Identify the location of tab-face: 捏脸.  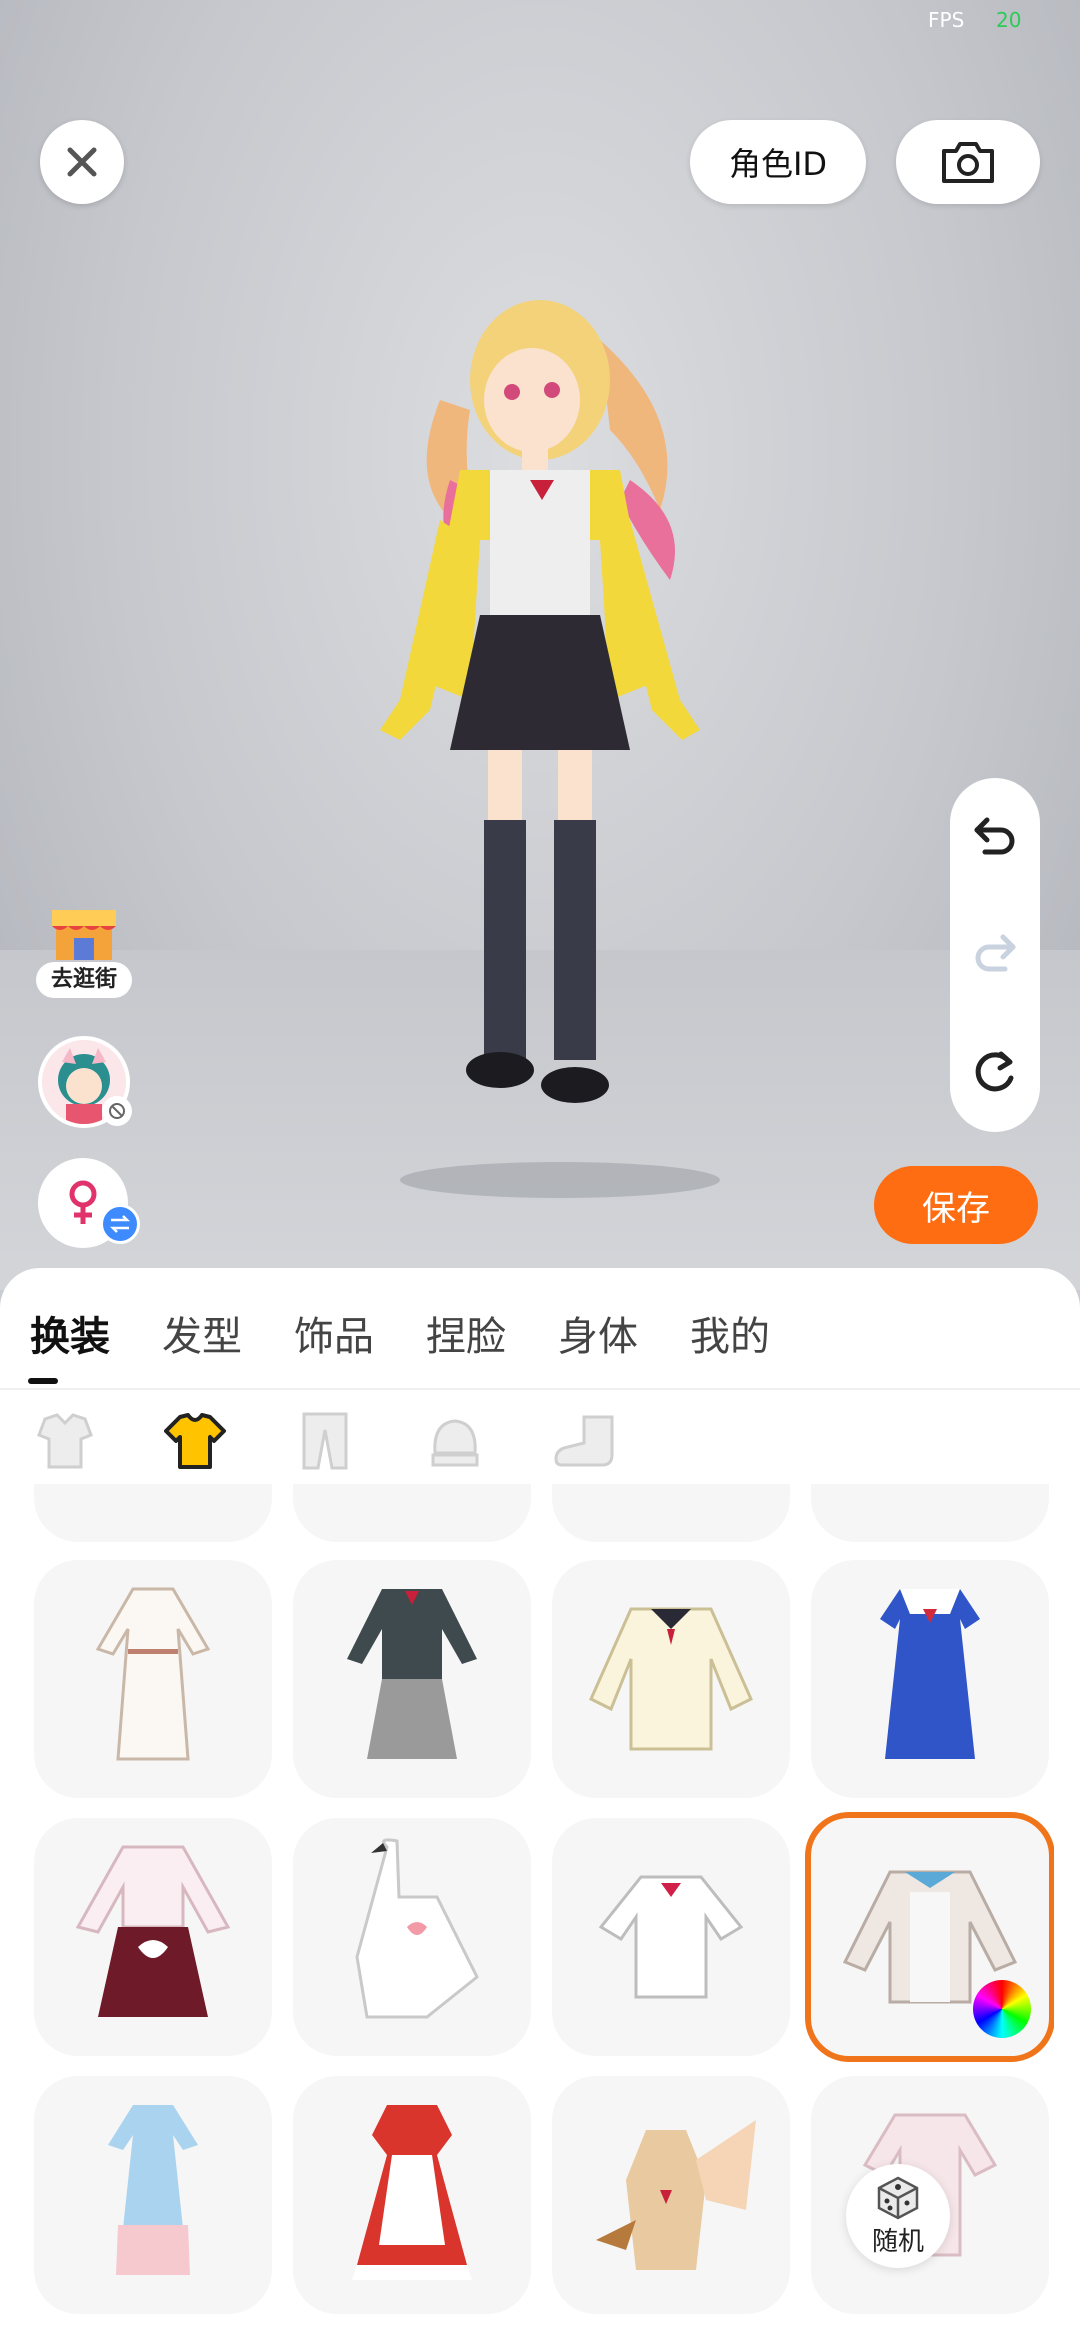
(466, 1334).